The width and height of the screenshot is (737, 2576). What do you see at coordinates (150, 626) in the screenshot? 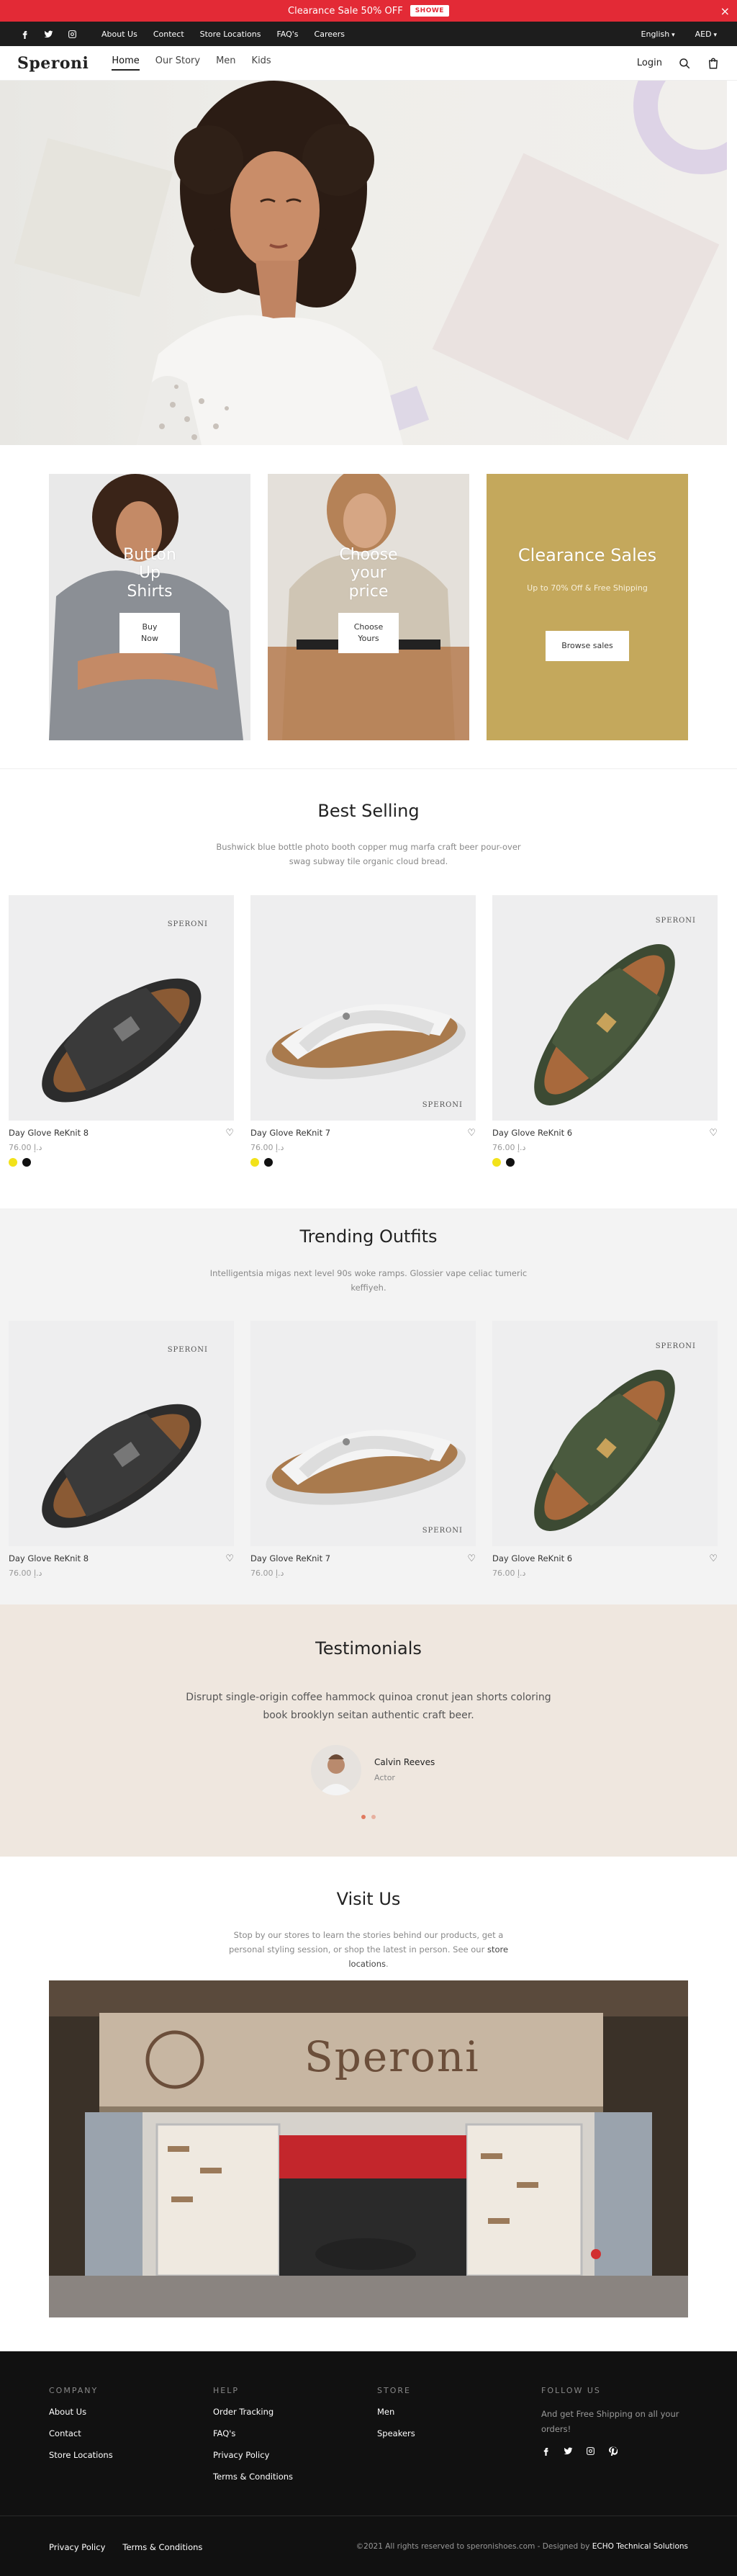
I see `buy-now-label: Buy` at bounding box center [150, 626].